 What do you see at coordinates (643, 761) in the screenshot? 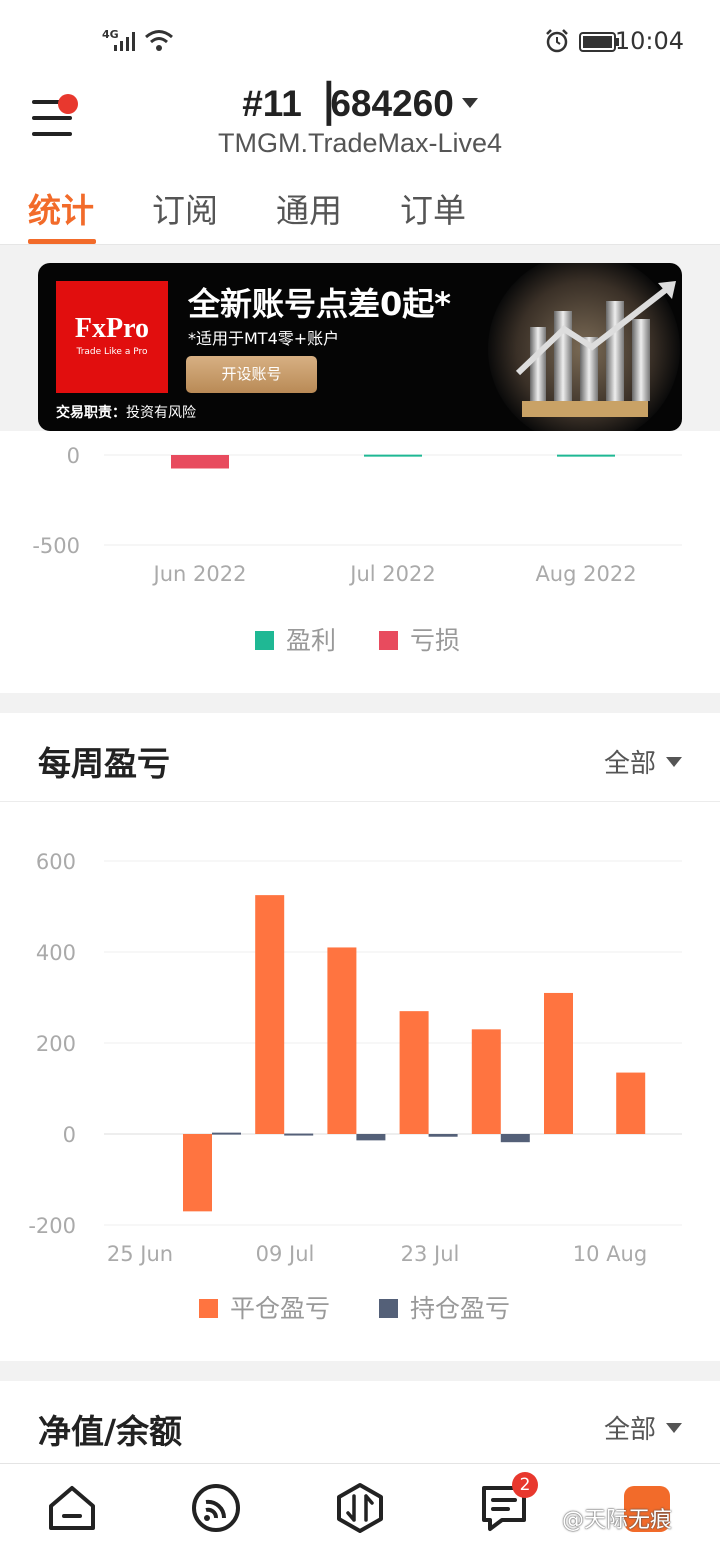
I see `weekly-filter-dropdown: 全部` at bounding box center [643, 761].